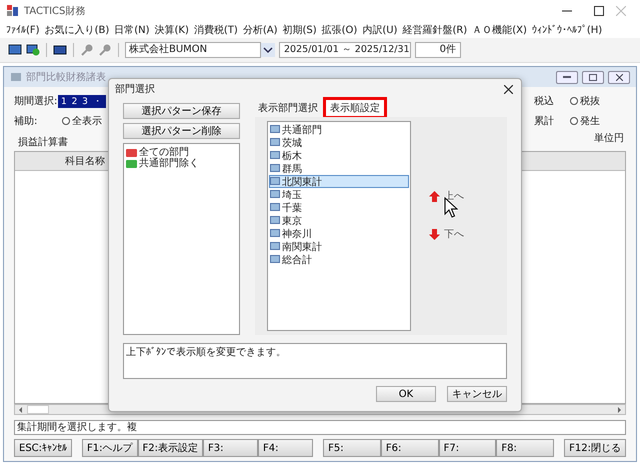 This screenshot has width=640, height=464. Describe the element at coordinates (135, 89) in the screenshot. I see `dialog-title: 部門選択` at that location.